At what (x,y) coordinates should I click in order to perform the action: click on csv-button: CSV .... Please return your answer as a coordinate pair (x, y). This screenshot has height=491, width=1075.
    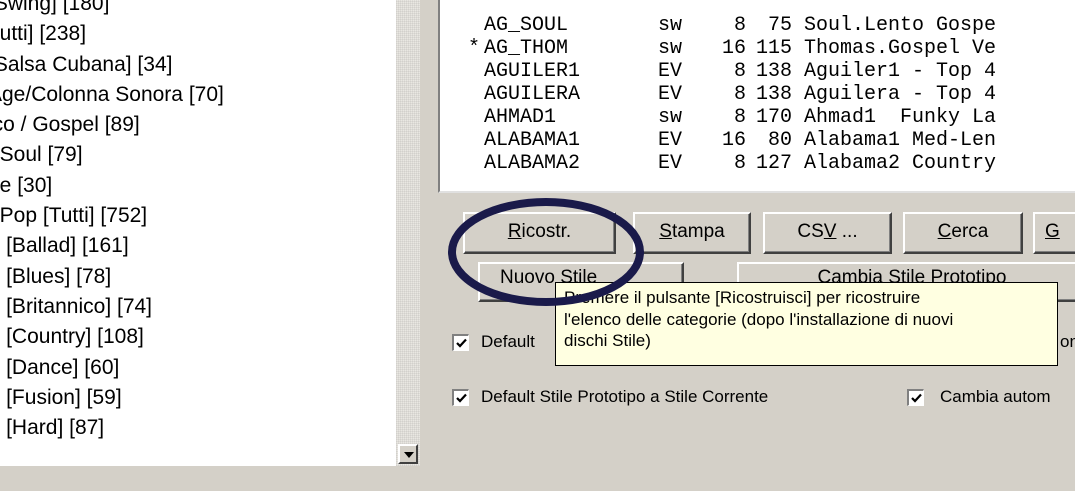
    Looking at the image, I should click on (827, 233).